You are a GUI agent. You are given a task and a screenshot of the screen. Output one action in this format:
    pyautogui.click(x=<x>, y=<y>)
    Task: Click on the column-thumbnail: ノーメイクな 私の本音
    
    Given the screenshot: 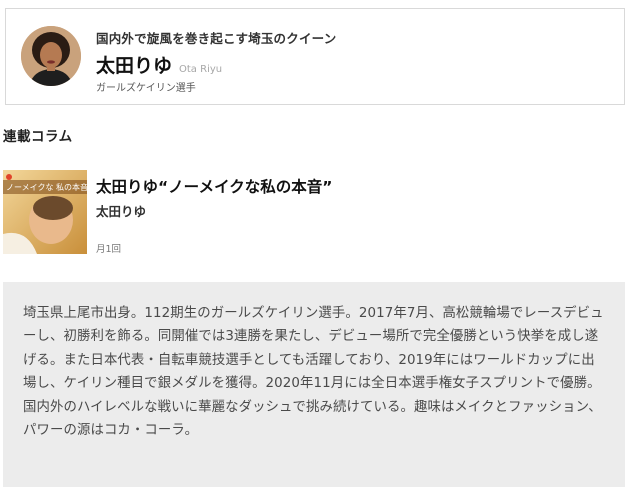 What is the action you would take?
    pyautogui.click(x=45, y=212)
    